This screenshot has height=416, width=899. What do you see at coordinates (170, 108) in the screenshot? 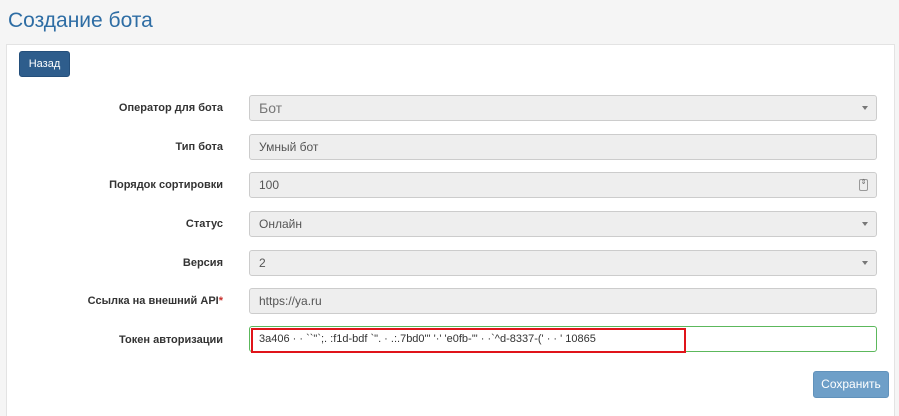
I see `operator-label: Оператор для бота` at bounding box center [170, 108].